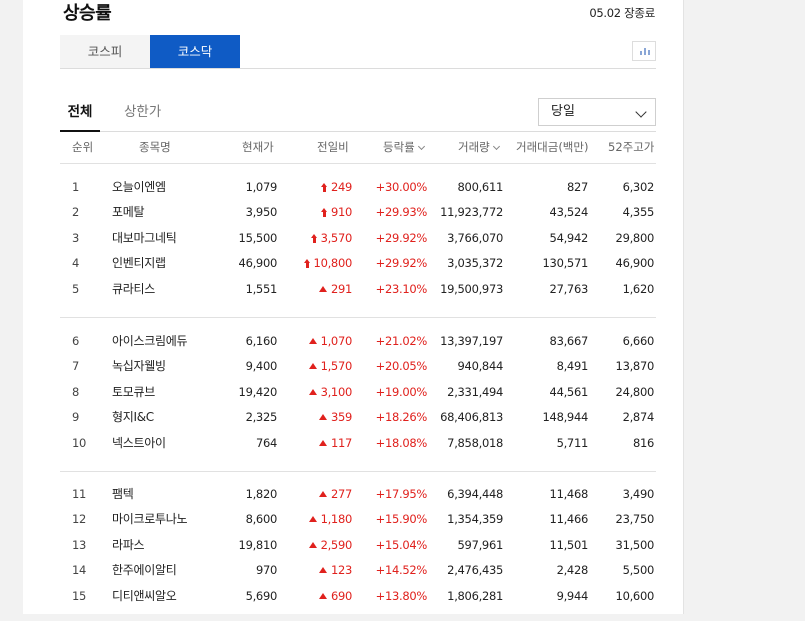  What do you see at coordinates (475, 237) in the screenshot?
I see `trade-volume: 3,766,070` at bounding box center [475, 237].